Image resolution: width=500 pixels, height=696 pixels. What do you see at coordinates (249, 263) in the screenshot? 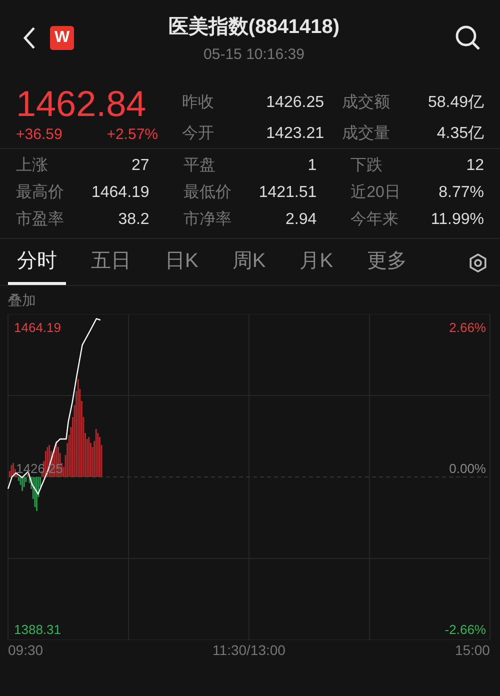
I see `period-tab: 周K` at bounding box center [249, 263].